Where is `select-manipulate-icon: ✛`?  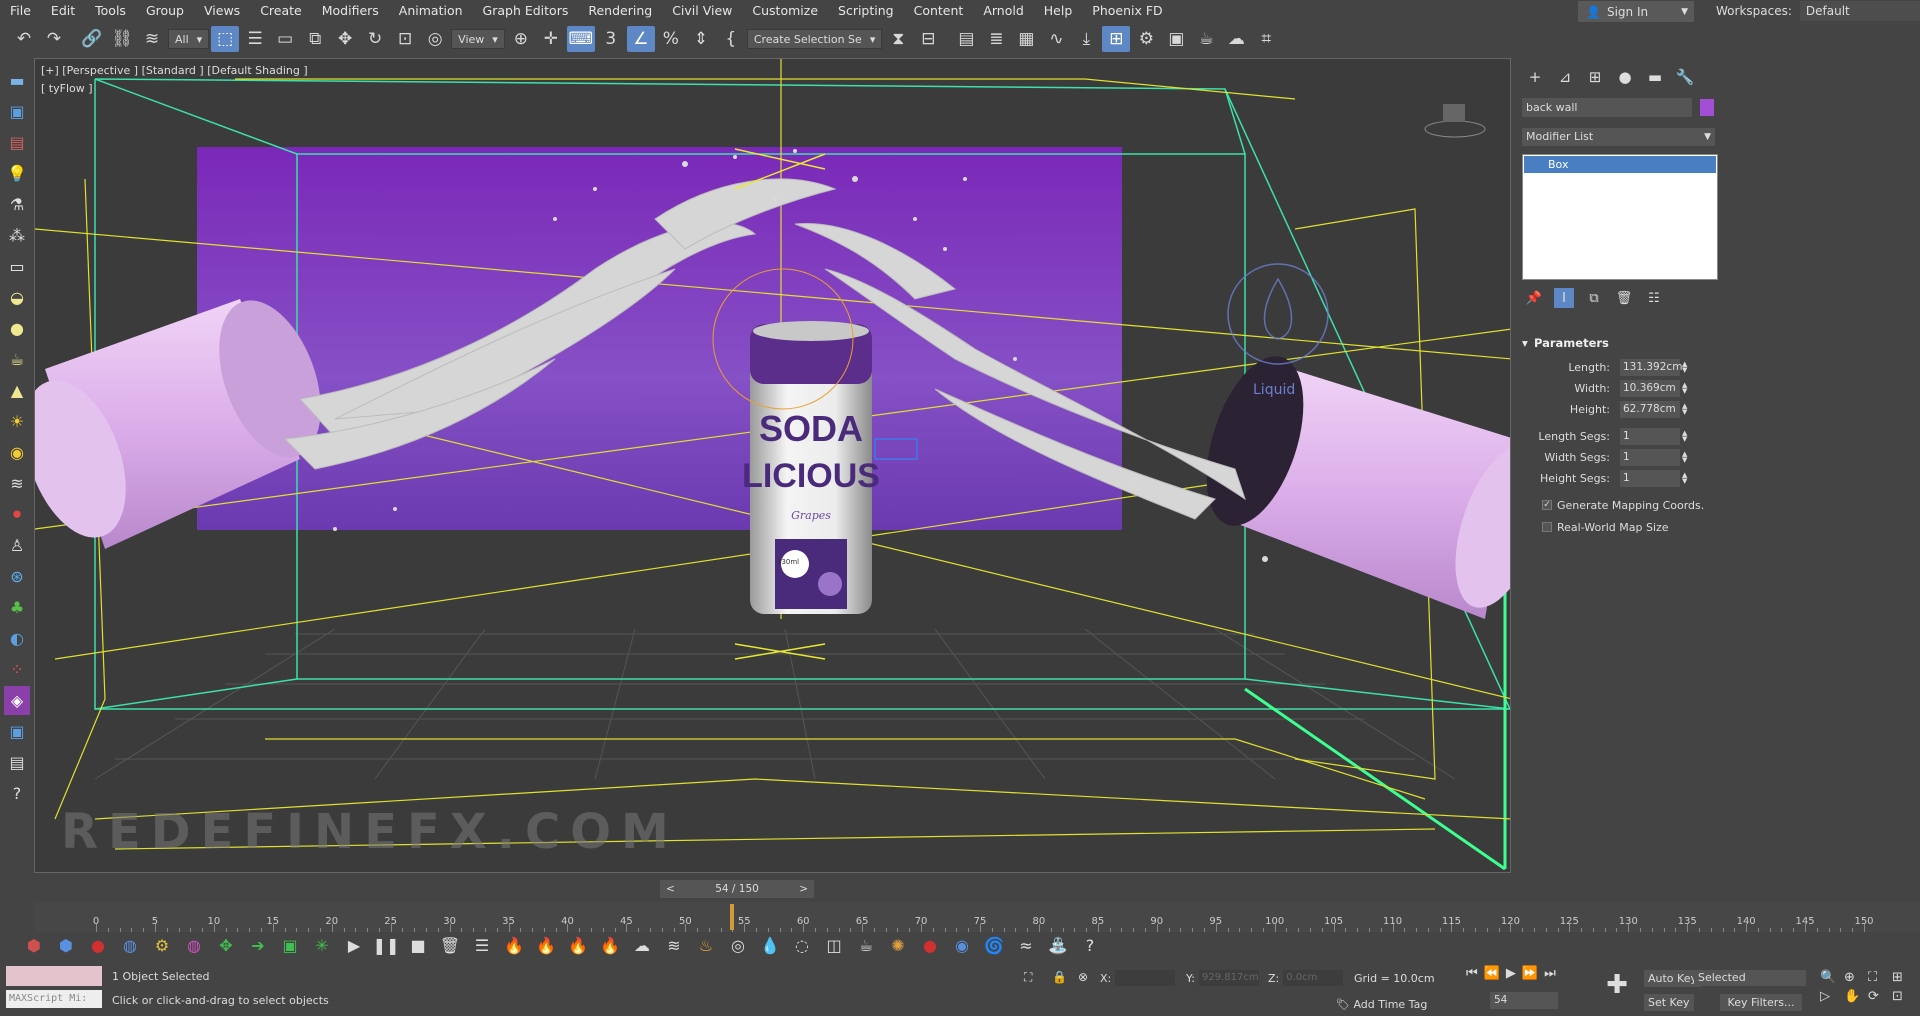 select-manipulate-icon: ✛ is located at coordinates (551, 39).